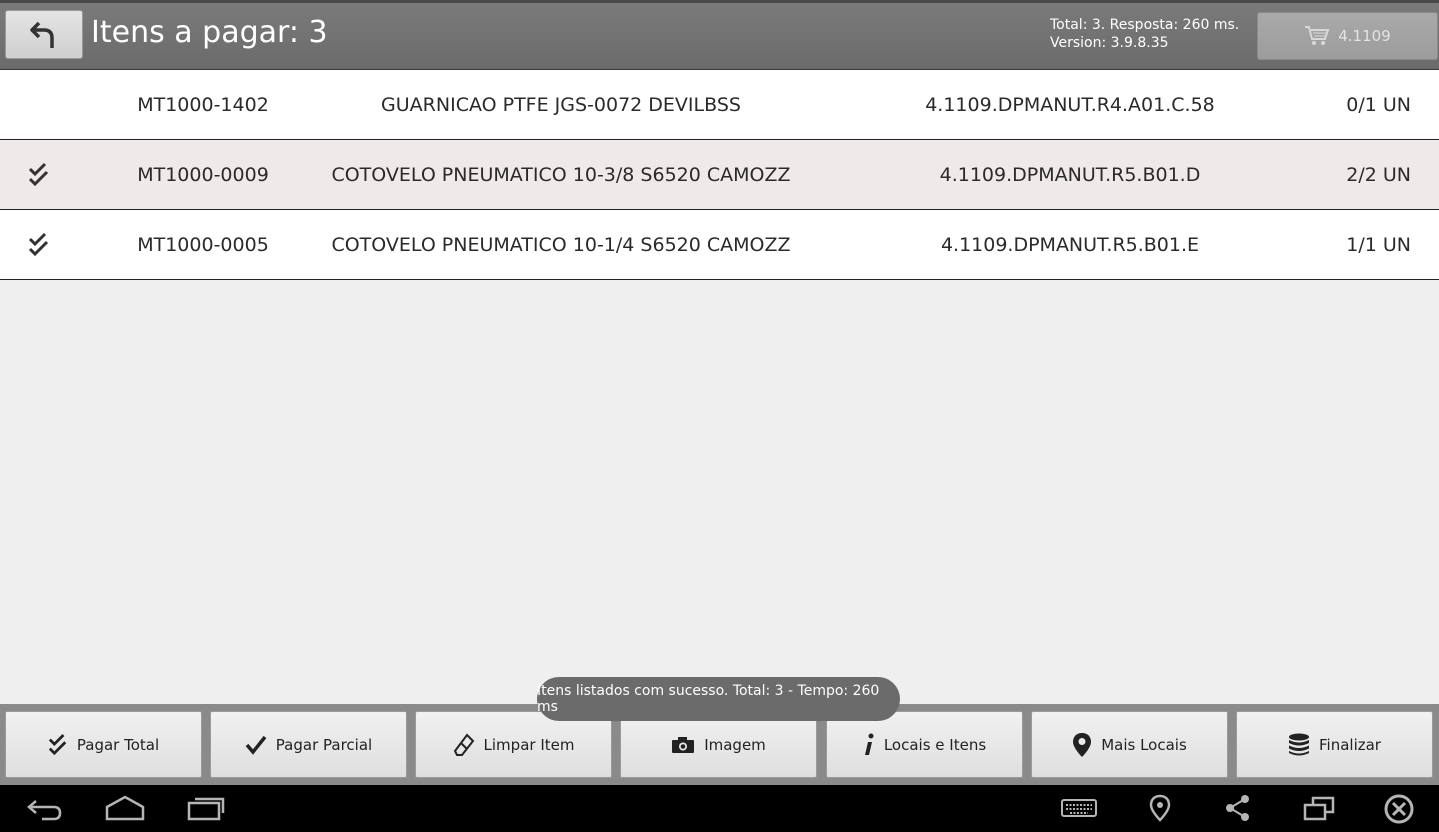  What do you see at coordinates (1364, 36) in the screenshot?
I see `cart-label: 4.1109` at bounding box center [1364, 36].